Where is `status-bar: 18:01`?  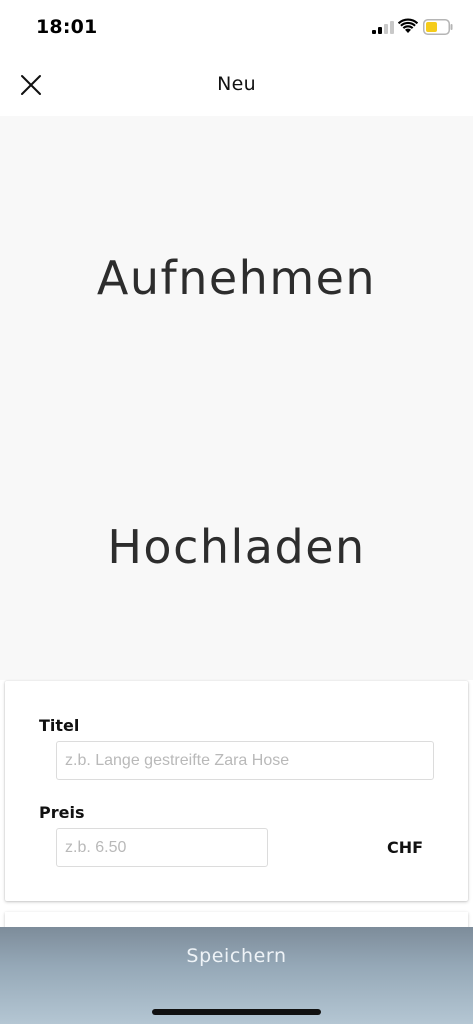
status-bar: 18:01 is located at coordinates (236, 28).